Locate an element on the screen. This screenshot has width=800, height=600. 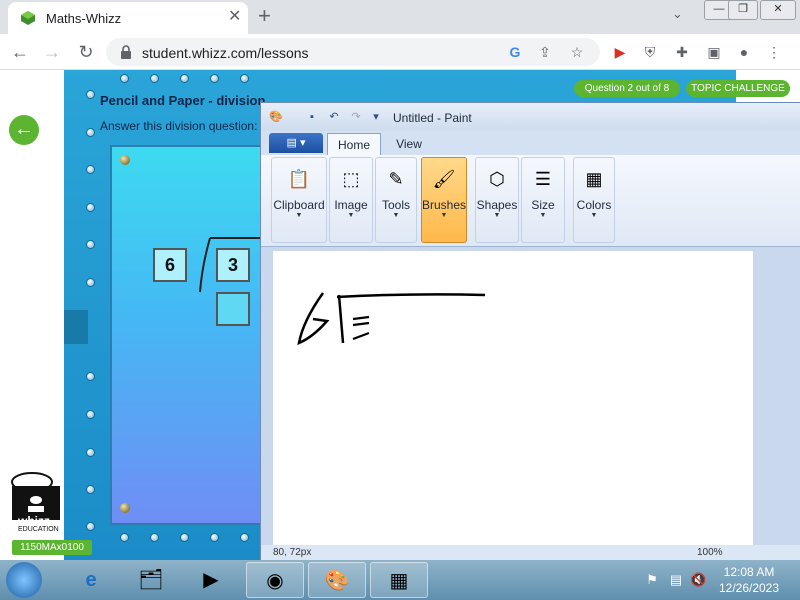
close-window-button: ✕ is located at coordinates (778, 10).